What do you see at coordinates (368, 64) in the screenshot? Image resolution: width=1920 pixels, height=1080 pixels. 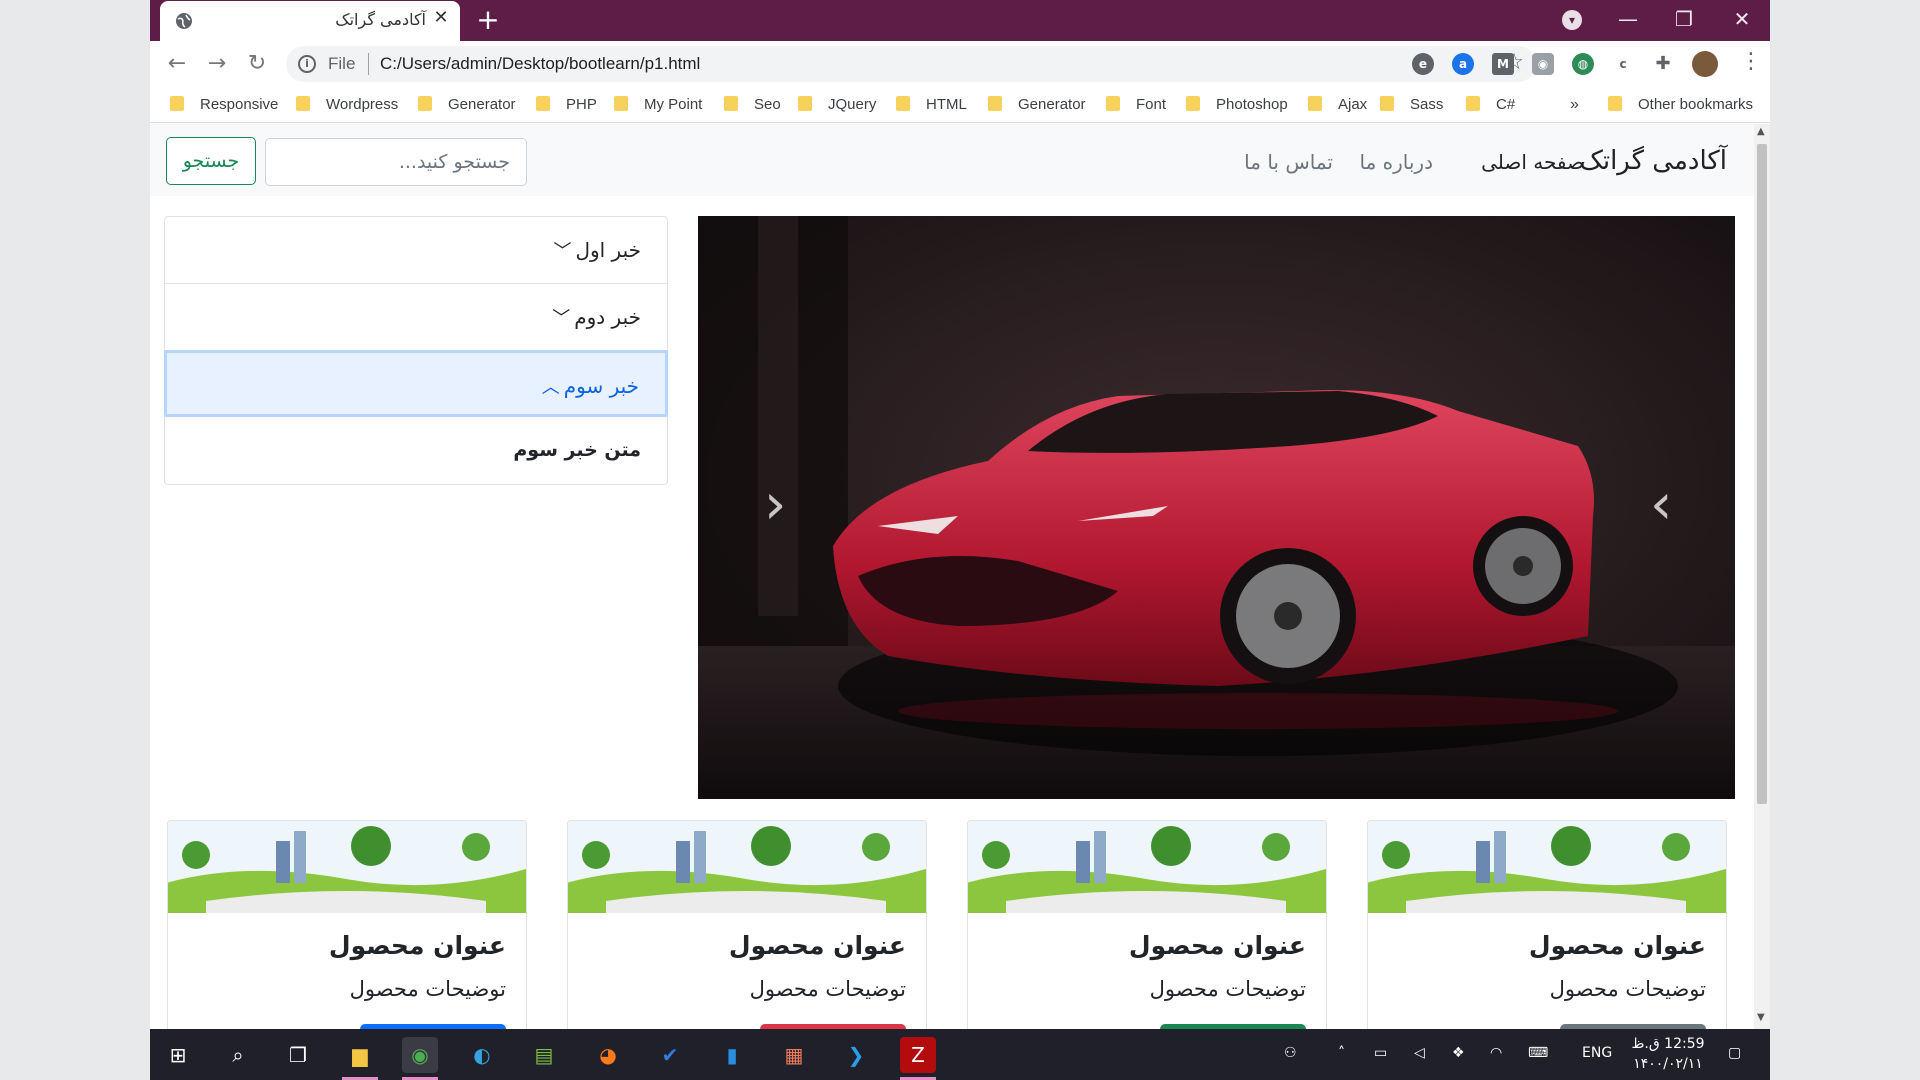 I see `address-divider` at bounding box center [368, 64].